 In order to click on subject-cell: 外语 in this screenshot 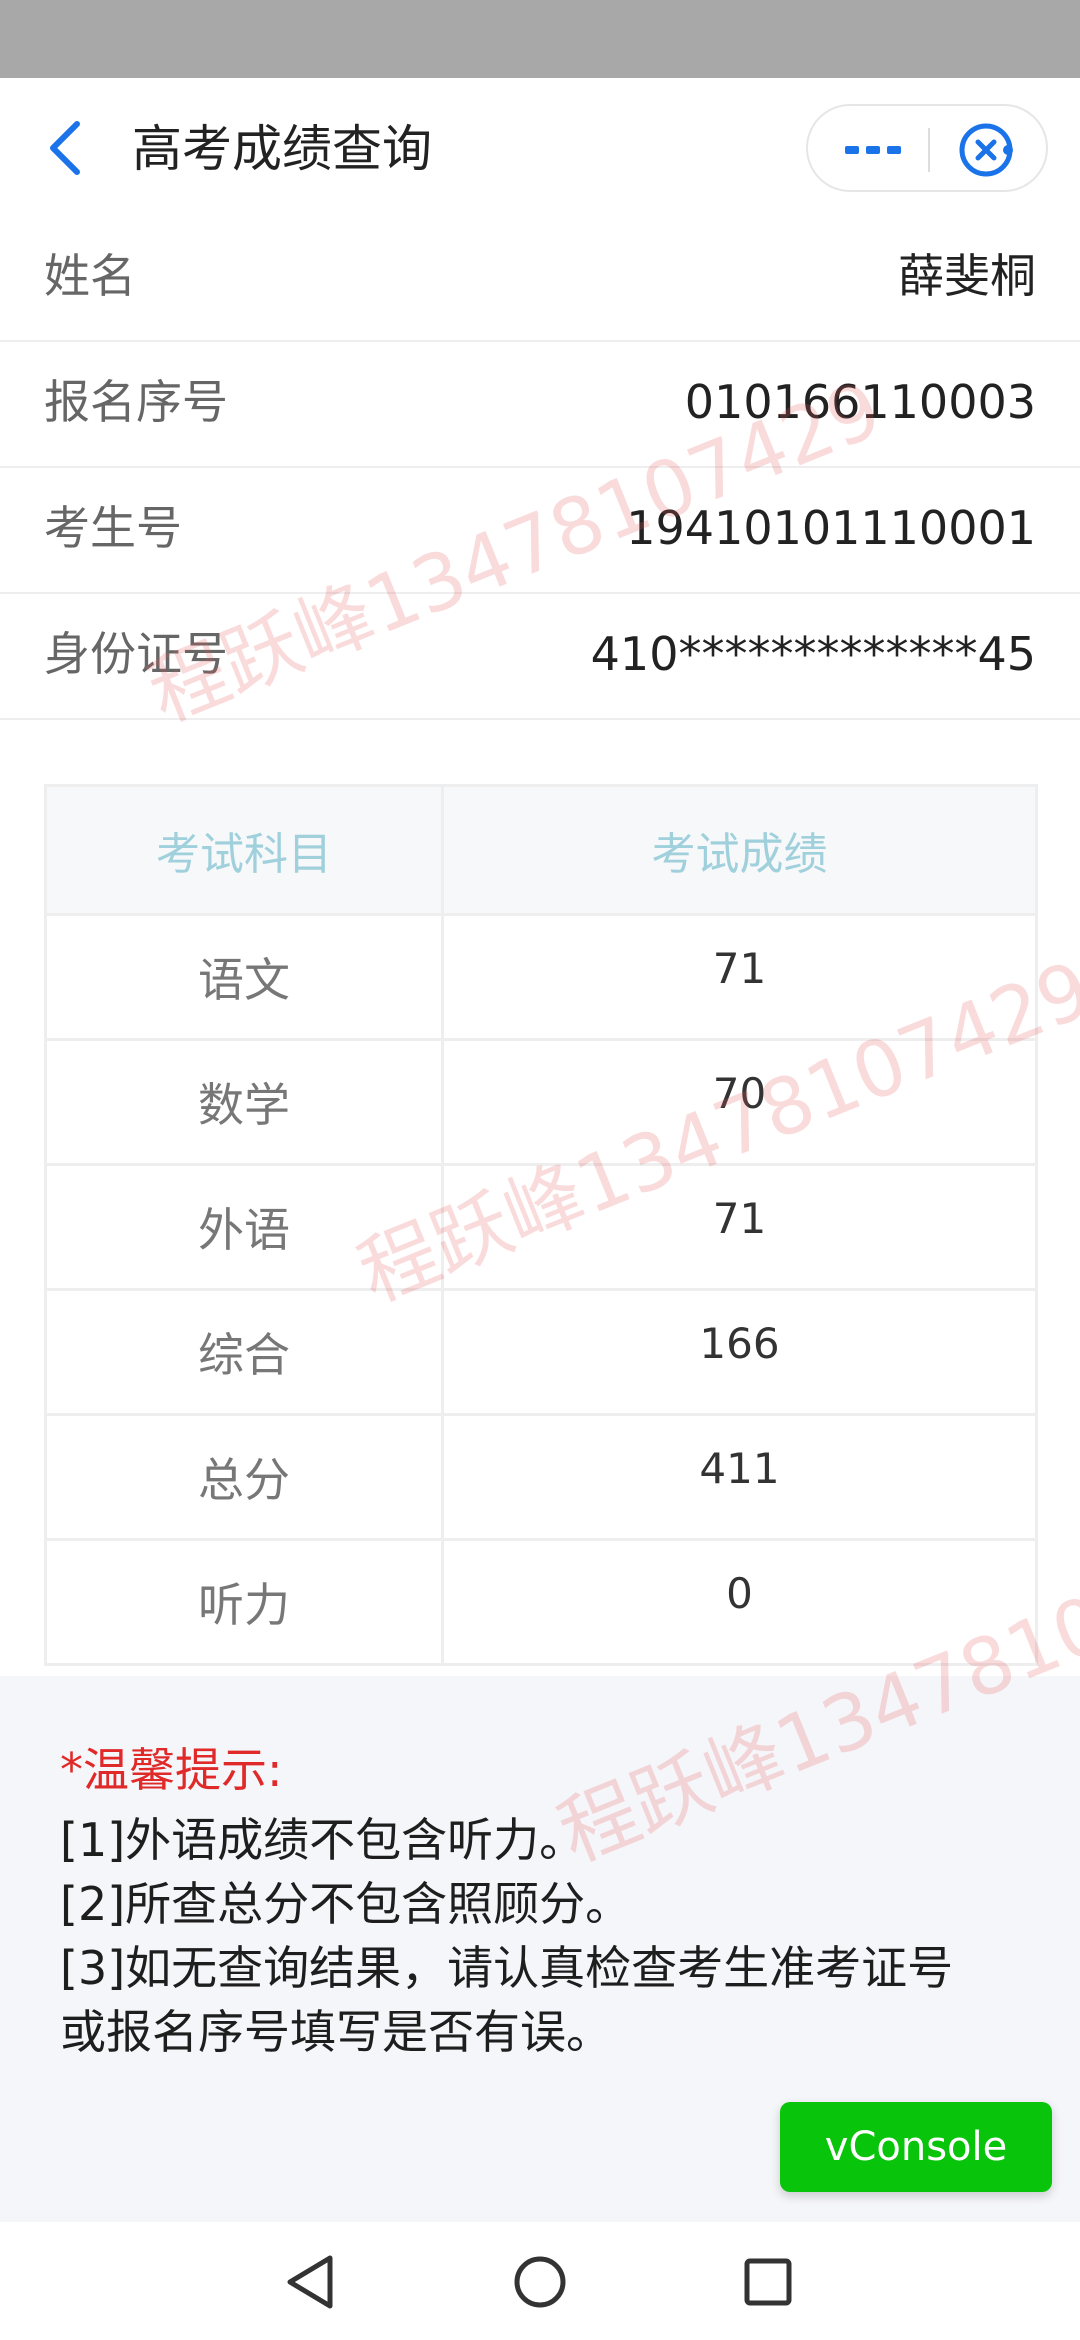, I will do `click(244, 1227)`.